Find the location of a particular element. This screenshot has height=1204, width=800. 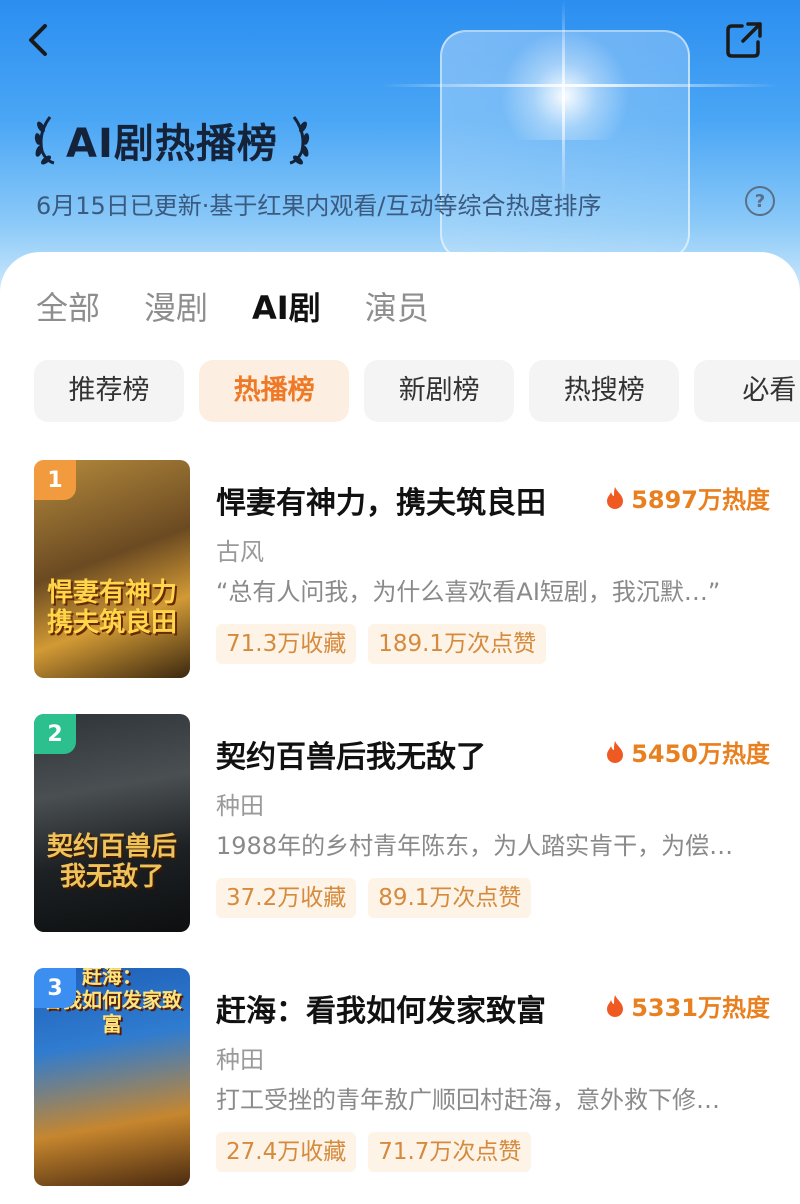

share-button is located at coordinates (744, 40).